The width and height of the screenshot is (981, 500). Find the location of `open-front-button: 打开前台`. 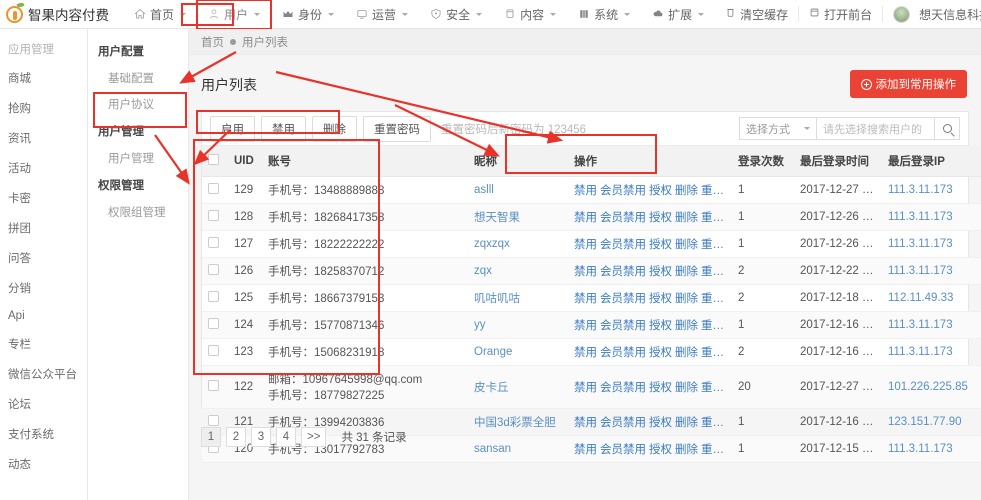

open-front-button: 打开前台 is located at coordinates (840, 14).